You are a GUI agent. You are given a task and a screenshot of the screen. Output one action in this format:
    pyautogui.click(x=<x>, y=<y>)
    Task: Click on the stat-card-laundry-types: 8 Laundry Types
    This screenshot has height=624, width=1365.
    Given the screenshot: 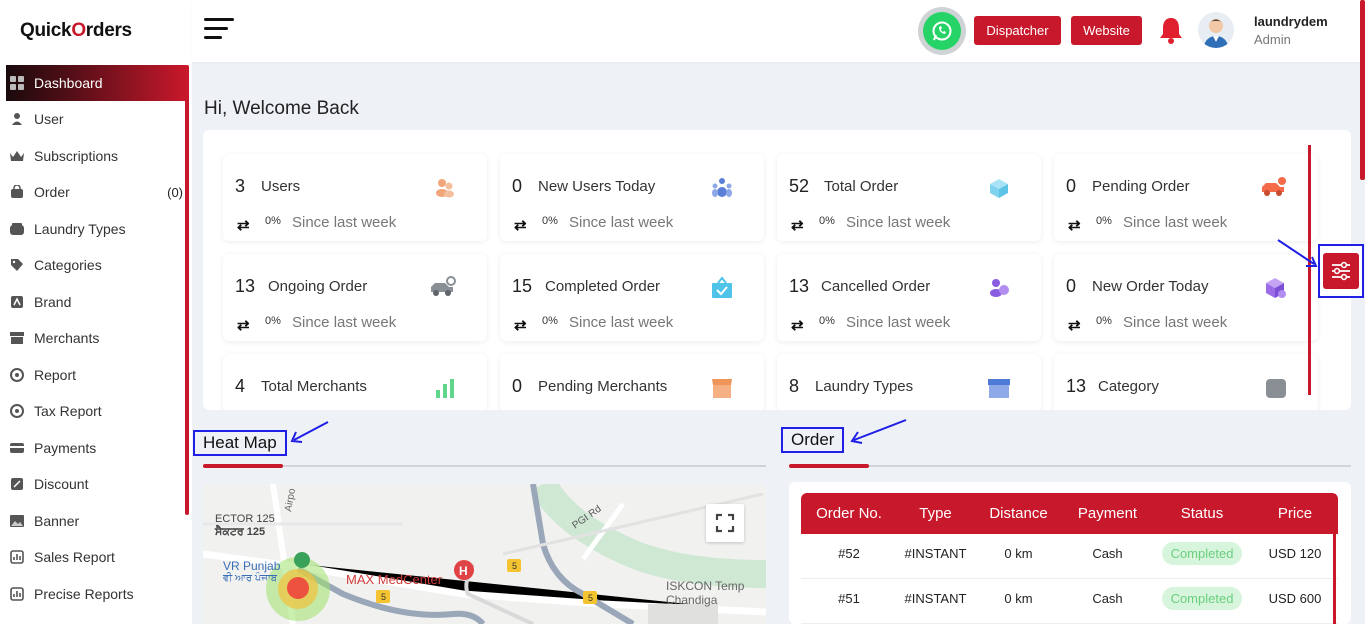 What is the action you would take?
    pyautogui.click(x=909, y=382)
    